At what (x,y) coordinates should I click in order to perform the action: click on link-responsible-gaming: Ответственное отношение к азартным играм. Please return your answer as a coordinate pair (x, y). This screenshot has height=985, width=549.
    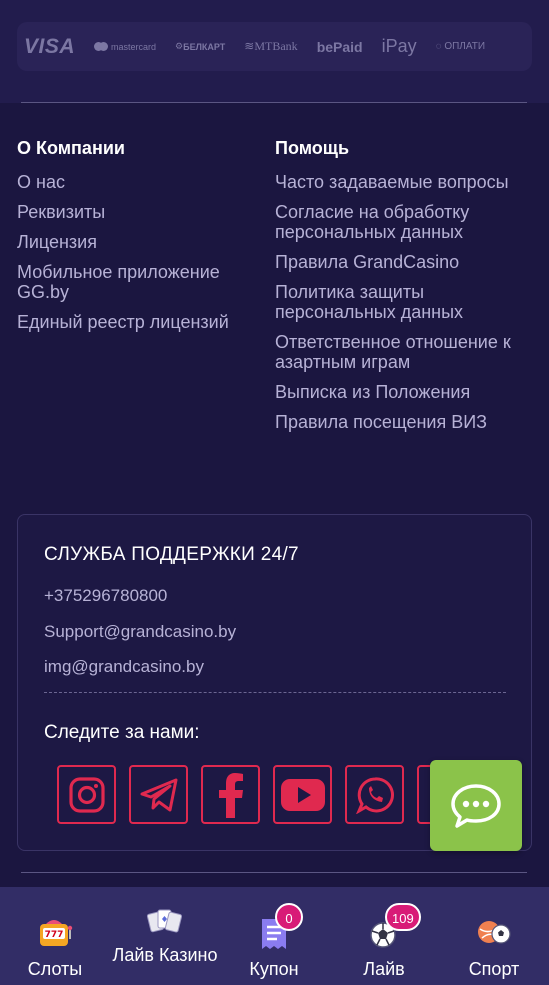
    Looking at the image, I should click on (405, 352).